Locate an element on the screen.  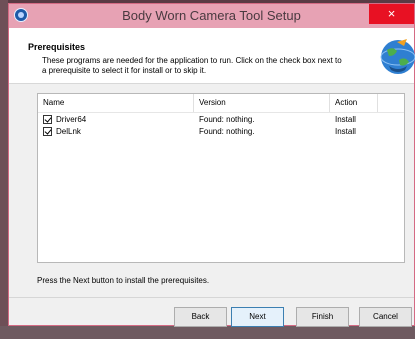
column-header-name: Name is located at coordinates (116, 103).